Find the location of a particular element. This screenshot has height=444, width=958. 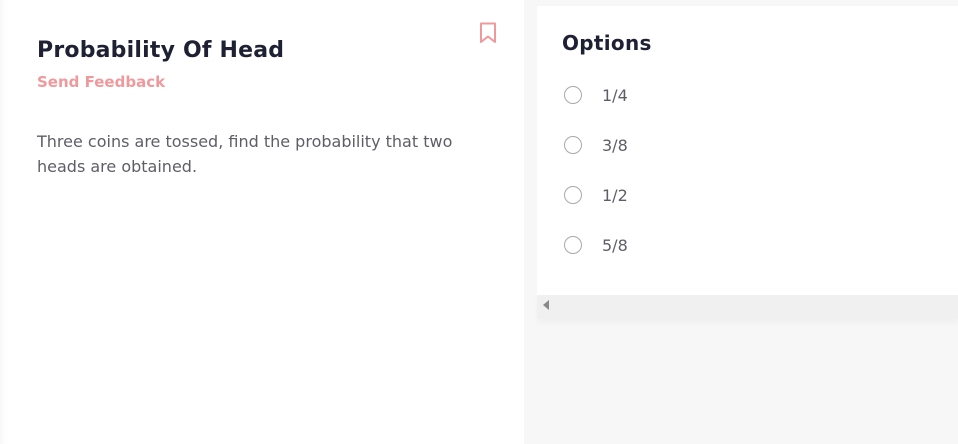

option-label: 1/2 is located at coordinates (615, 195).